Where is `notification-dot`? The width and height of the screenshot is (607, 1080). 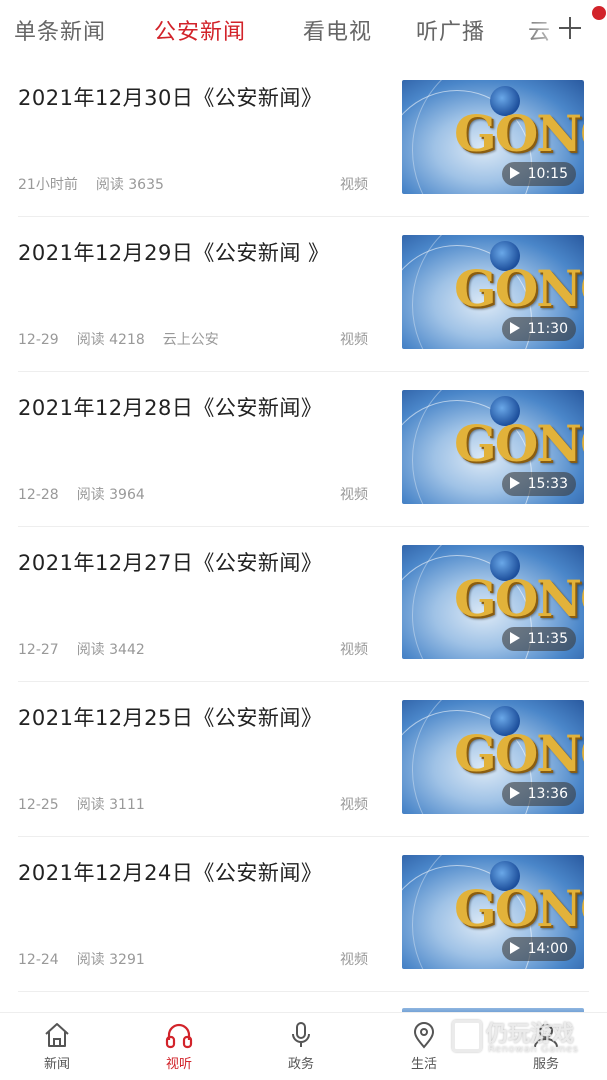
notification-dot is located at coordinates (599, 13).